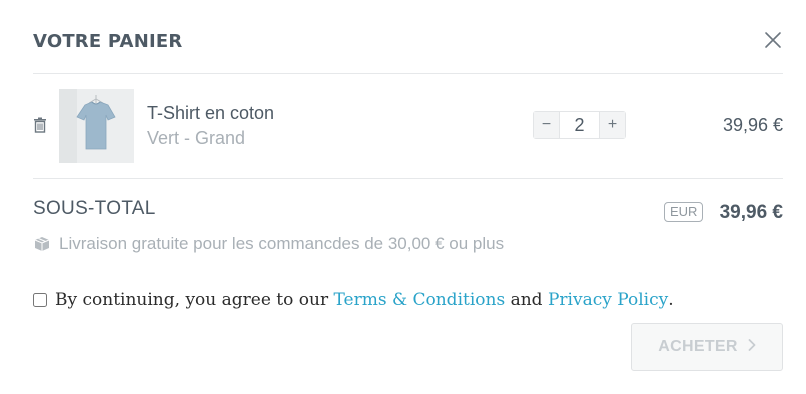 This screenshot has height=394, width=806. Describe the element at coordinates (698, 346) in the screenshot. I see `buy-button-label: ACHETER` at that location.